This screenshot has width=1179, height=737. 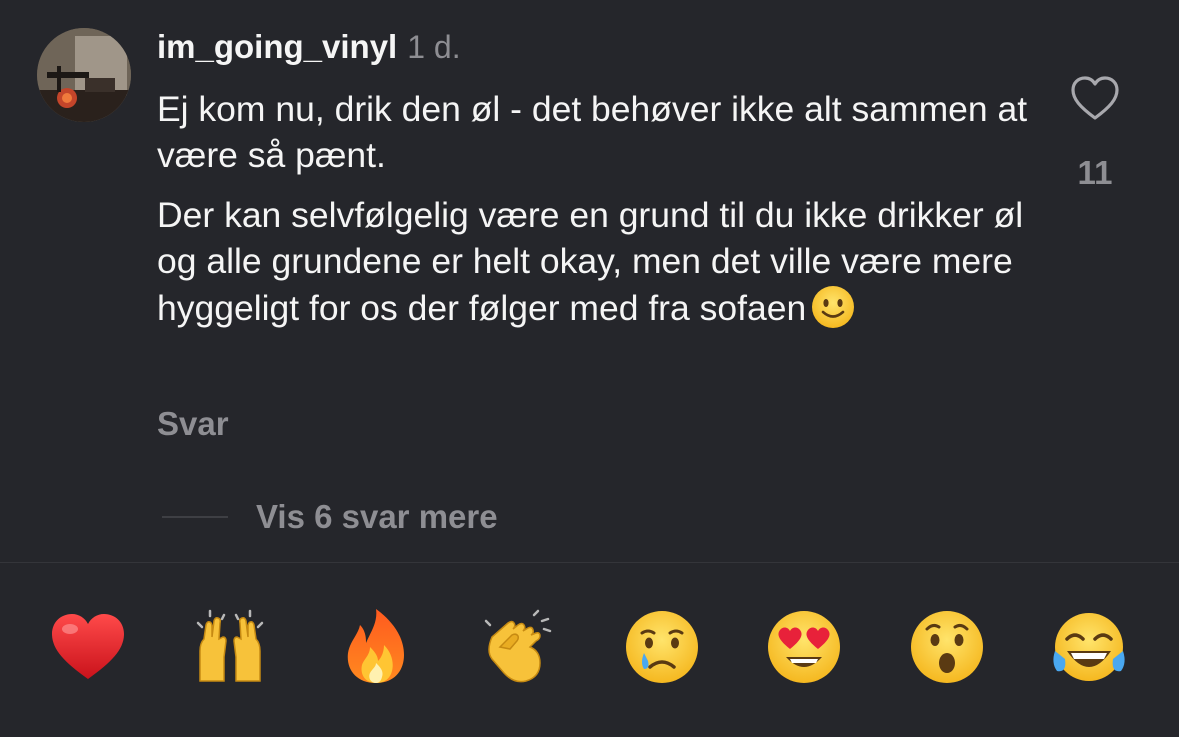 What do you see at coordinates (377, 516) in the screenshot?
I see `view-more-replies-label: Vis 6 svar mere` at bounding box center [377, 516].